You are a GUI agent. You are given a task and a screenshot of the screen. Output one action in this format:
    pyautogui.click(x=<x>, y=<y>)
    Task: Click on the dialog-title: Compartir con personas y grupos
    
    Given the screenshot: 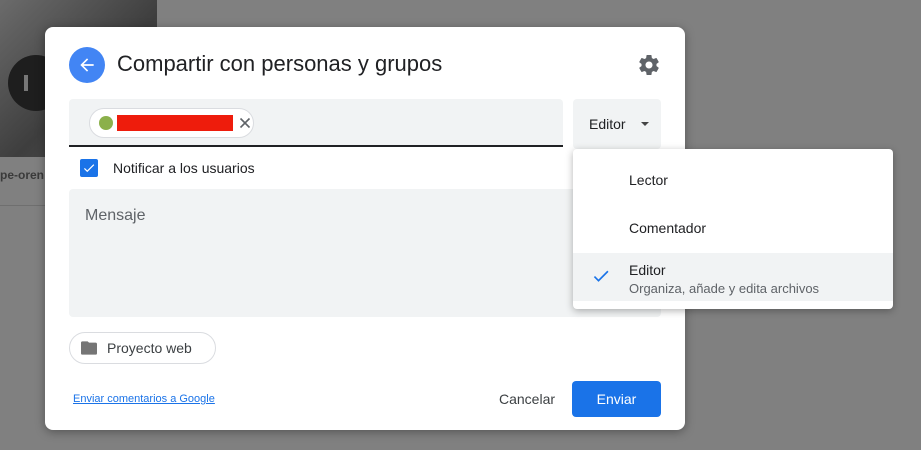 What is the action you would take?
    pyautogui.click(x=280, y=63)
    